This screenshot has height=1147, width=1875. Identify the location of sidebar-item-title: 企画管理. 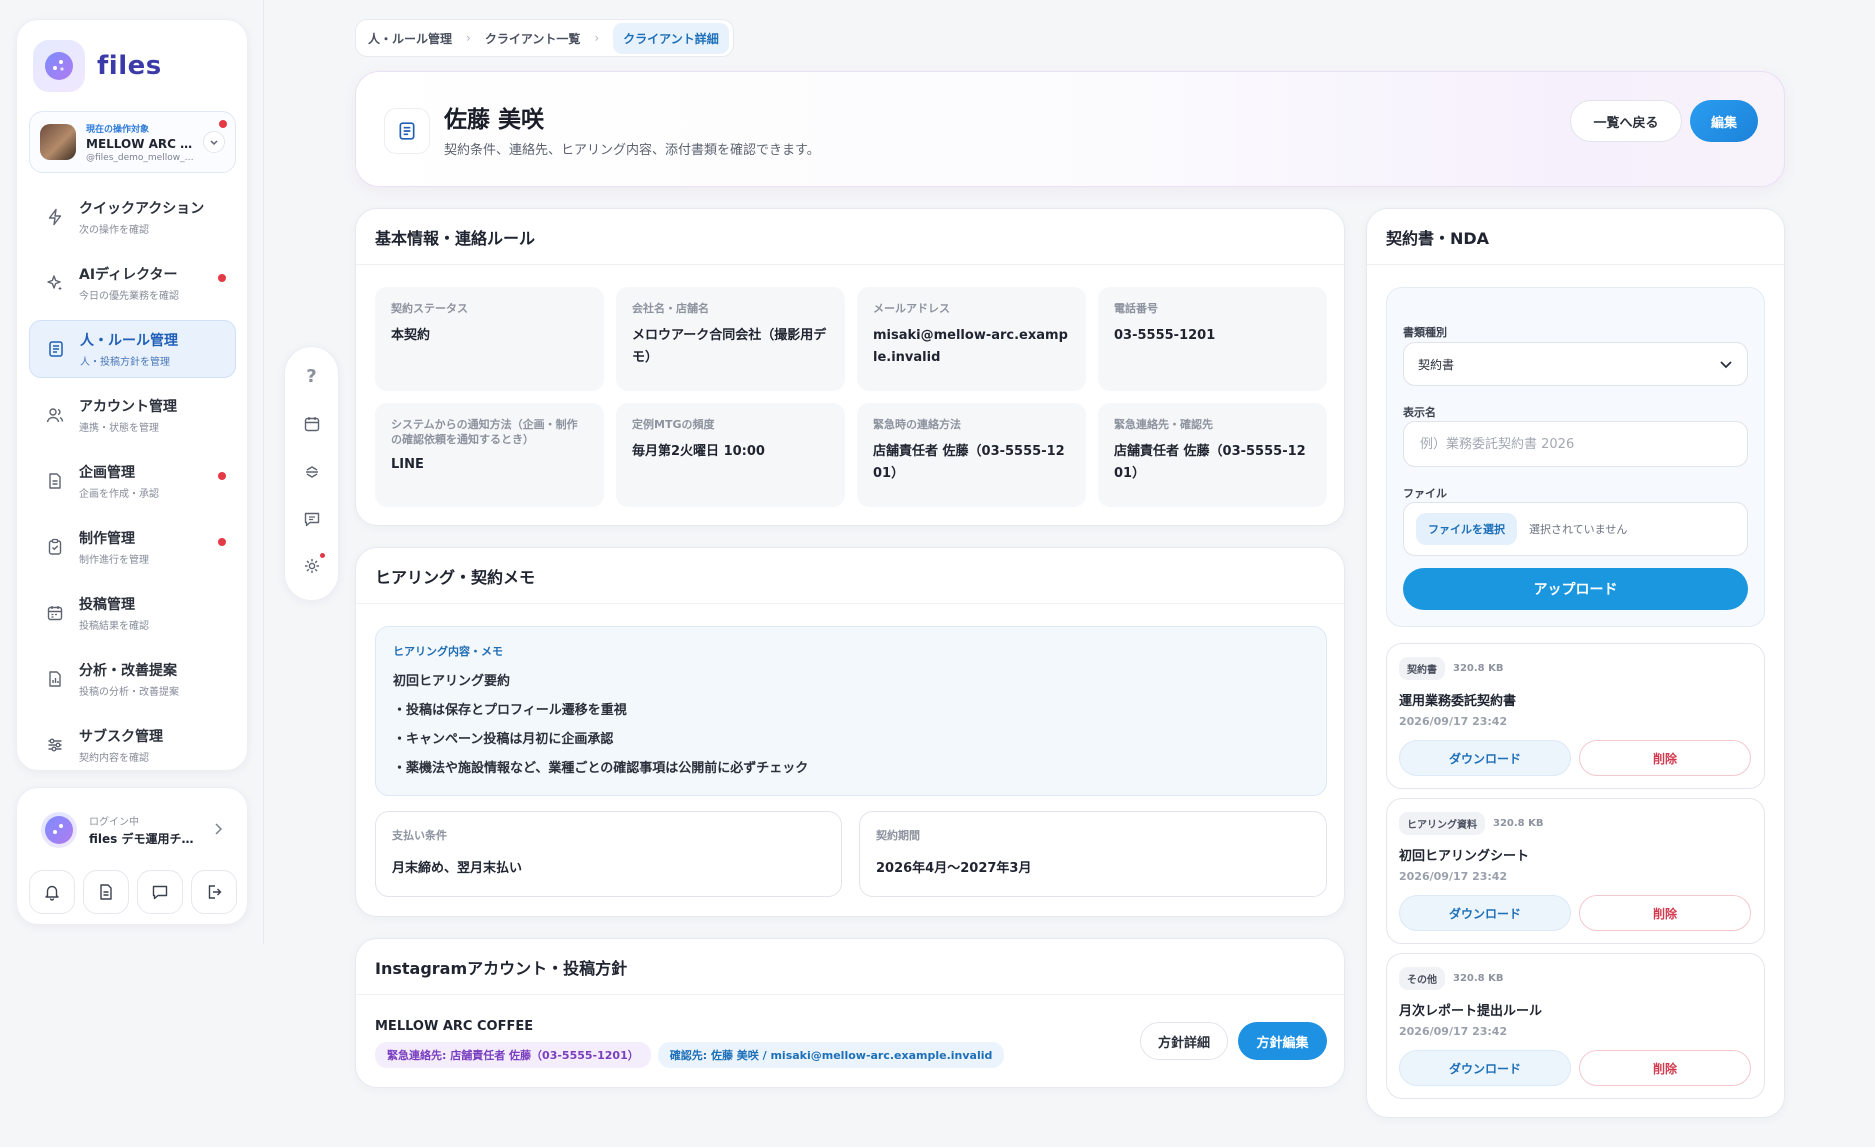
(107, 473).